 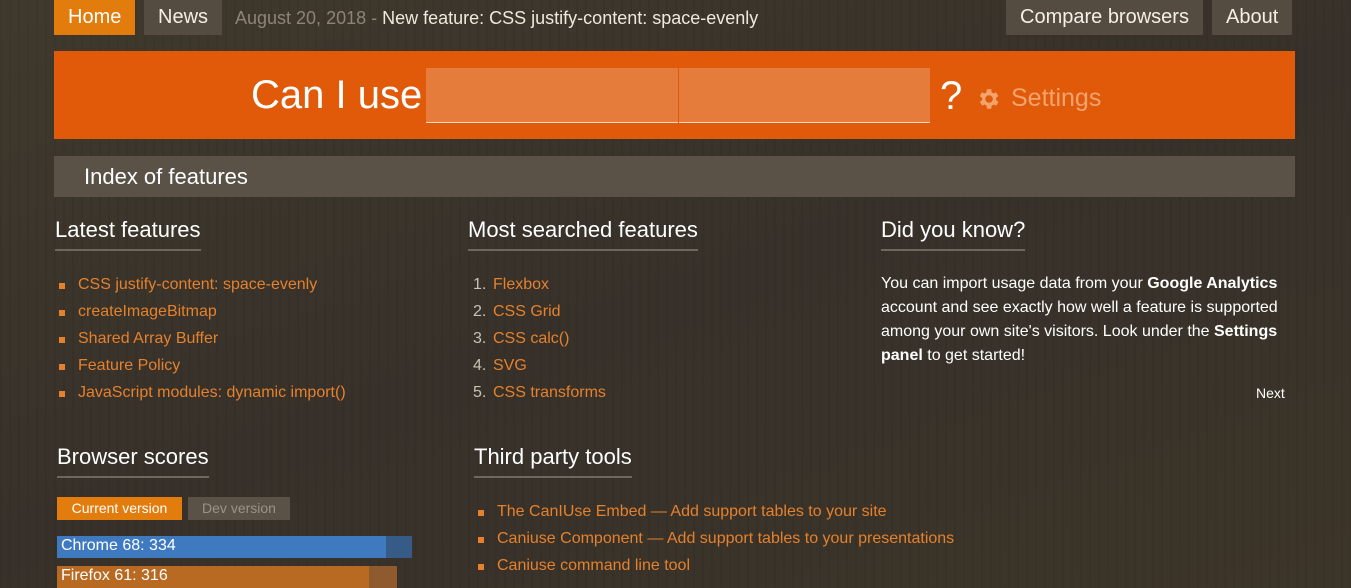 What do you see at coordinates (95, 17) in the screenshot?
I see `nav-home: Home` at bounding box center [95, 17].